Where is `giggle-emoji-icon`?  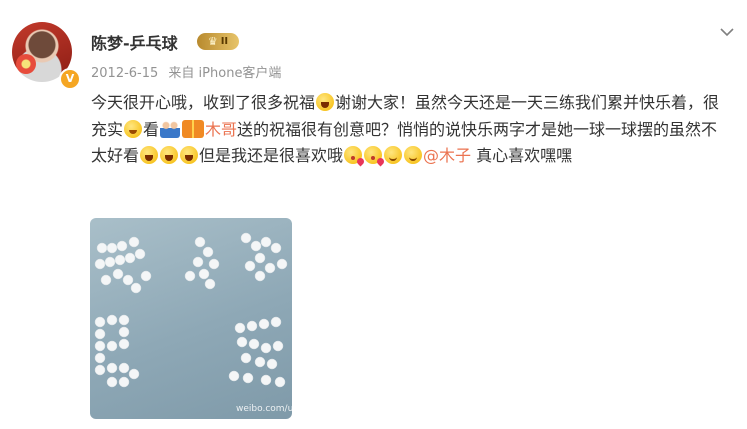
giggle-emoji-icon is located at coordinates (133, 128).